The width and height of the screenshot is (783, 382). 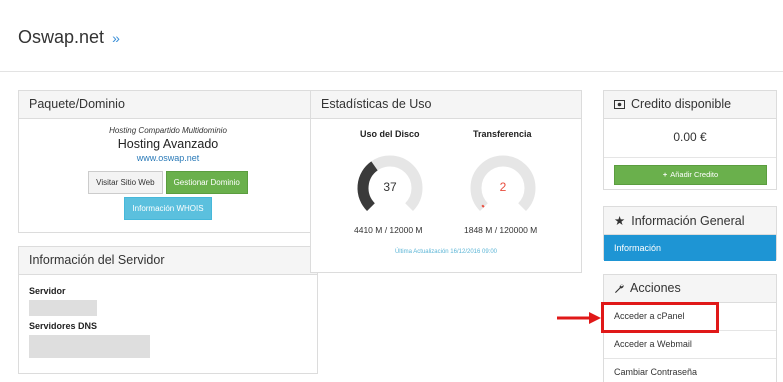 I want to click on add-credit-label: Añadir Credito, so click(x=694, y=174).